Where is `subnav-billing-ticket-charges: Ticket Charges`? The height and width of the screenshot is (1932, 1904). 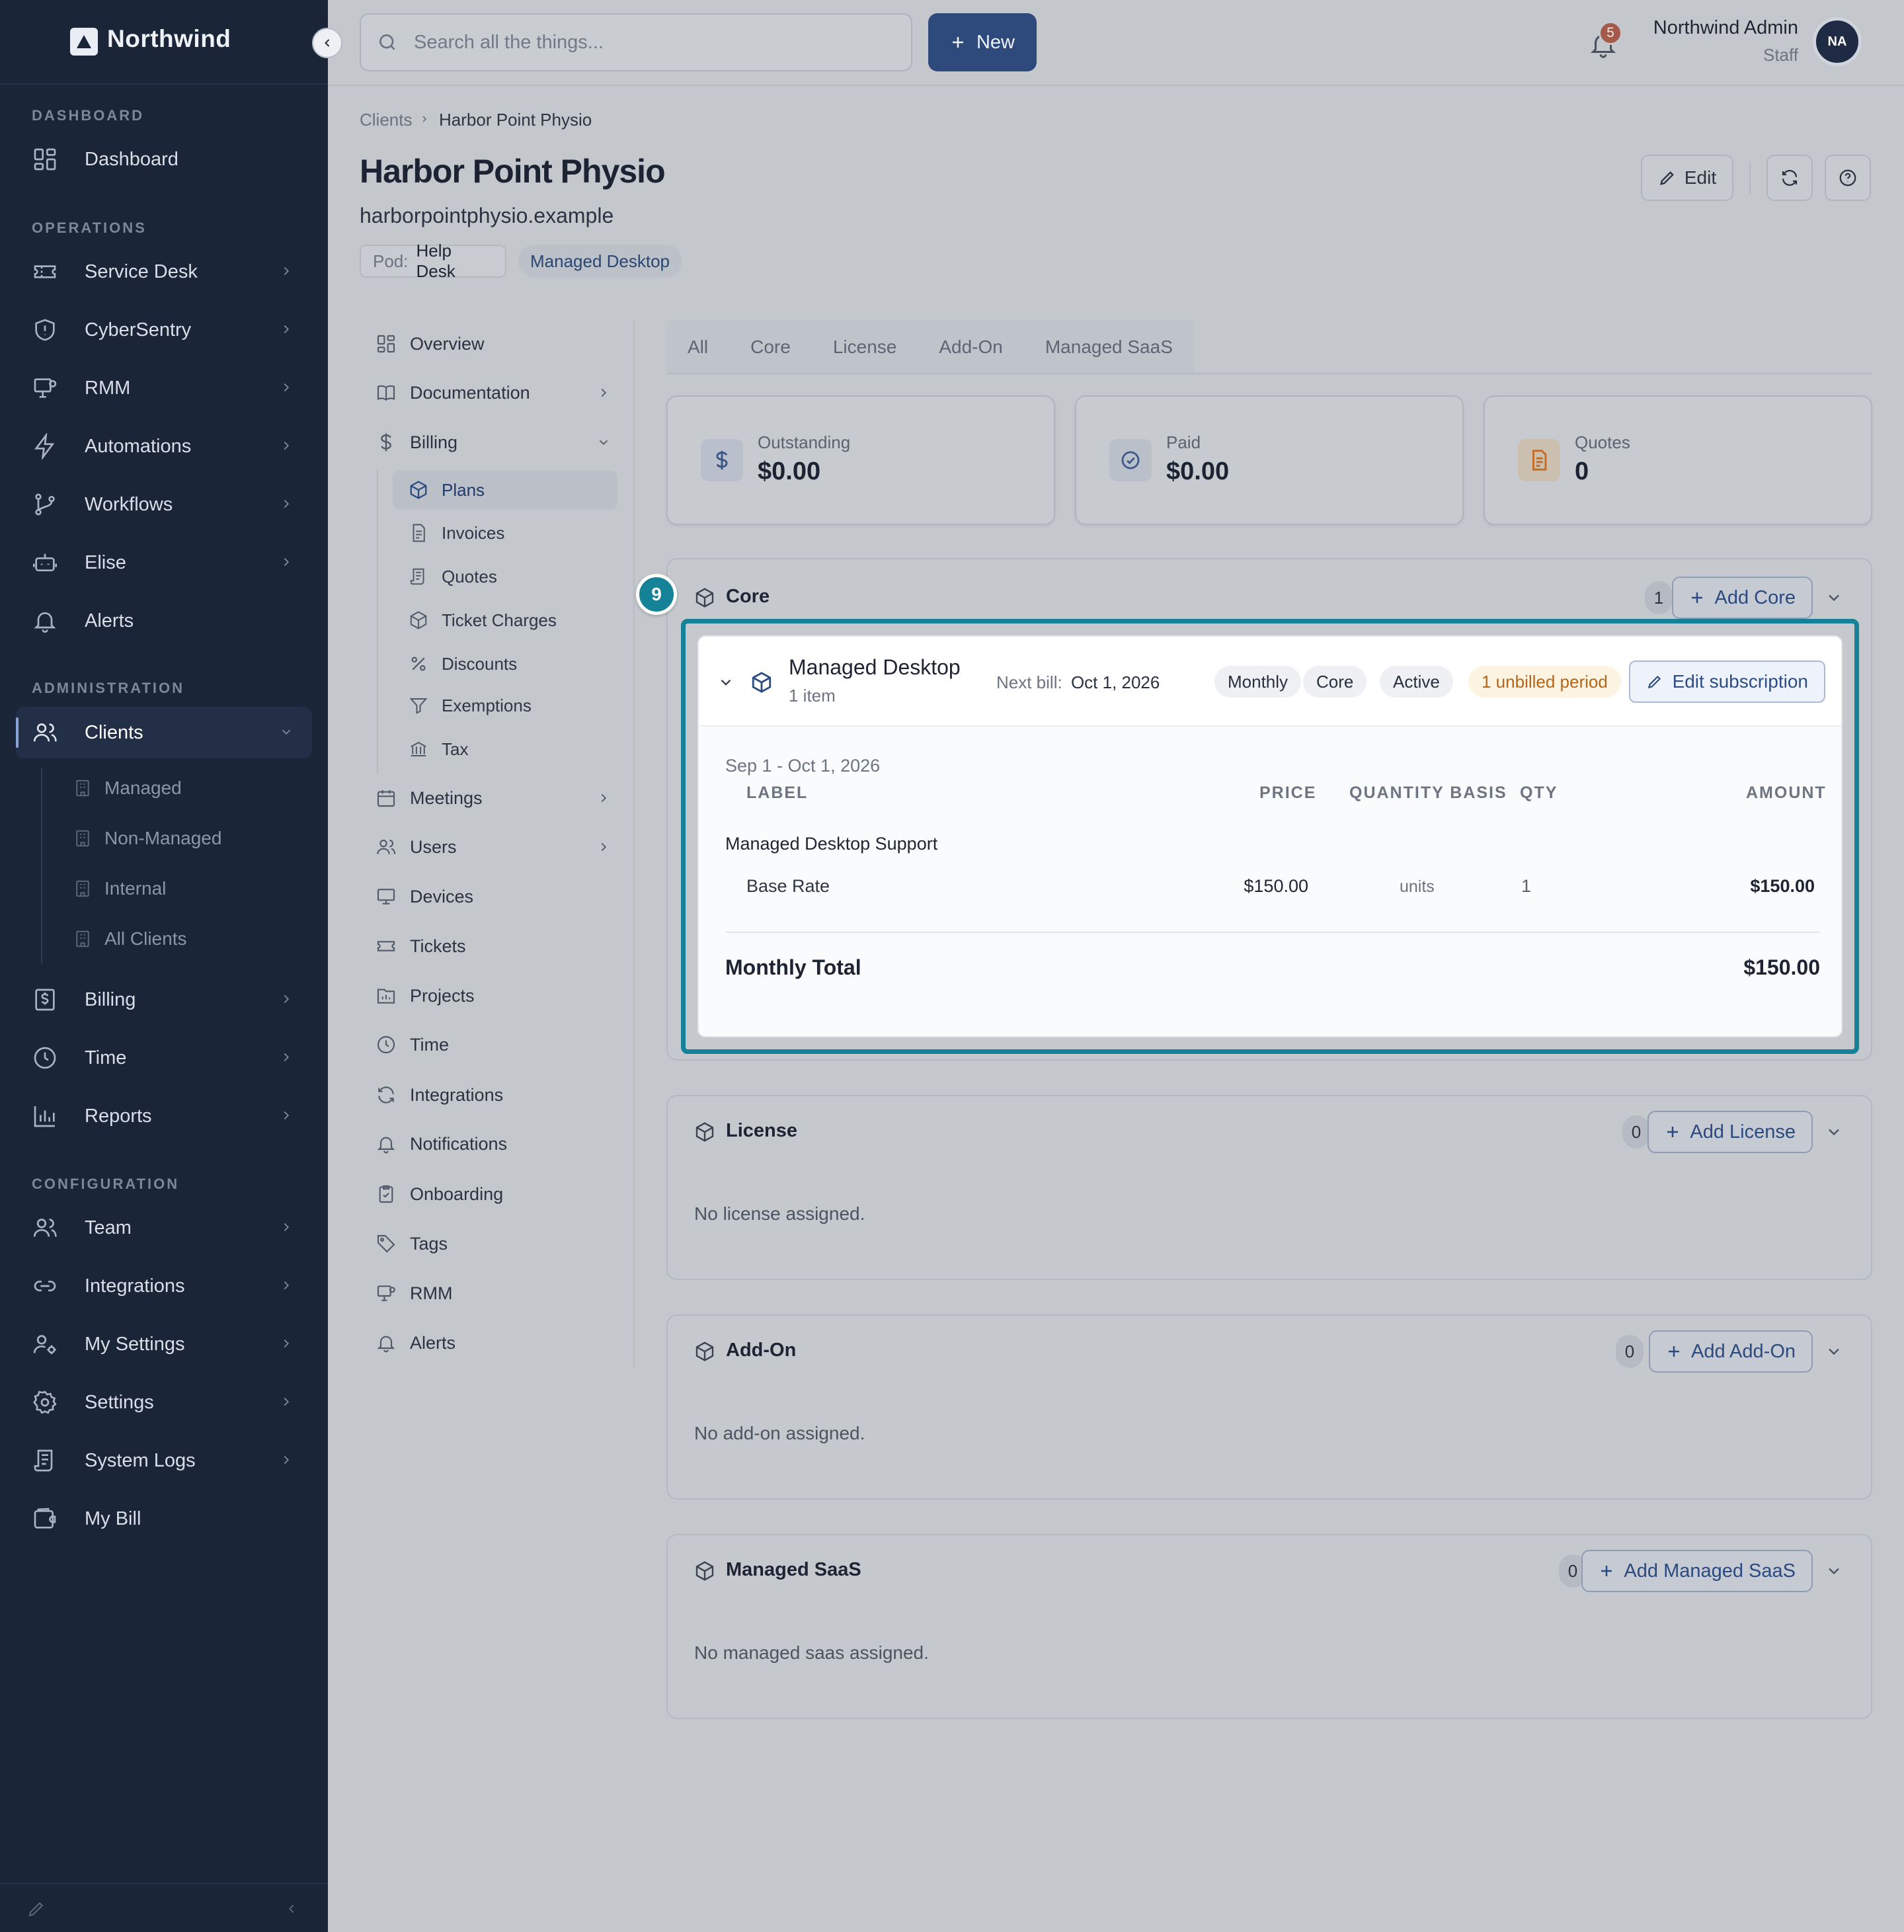 subnav-billing-ticket-charges: Ticket Charges is located at coordinates (505, 620).